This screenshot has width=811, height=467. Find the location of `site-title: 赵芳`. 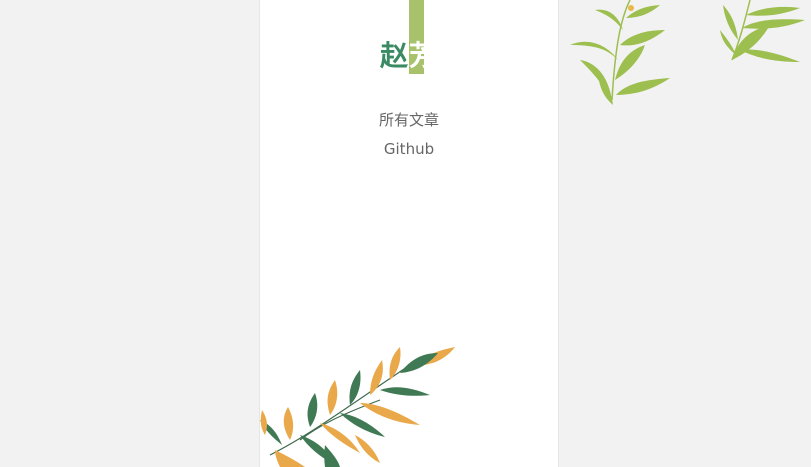

site-title: 赵芳 is located at coordinates (409, 56).